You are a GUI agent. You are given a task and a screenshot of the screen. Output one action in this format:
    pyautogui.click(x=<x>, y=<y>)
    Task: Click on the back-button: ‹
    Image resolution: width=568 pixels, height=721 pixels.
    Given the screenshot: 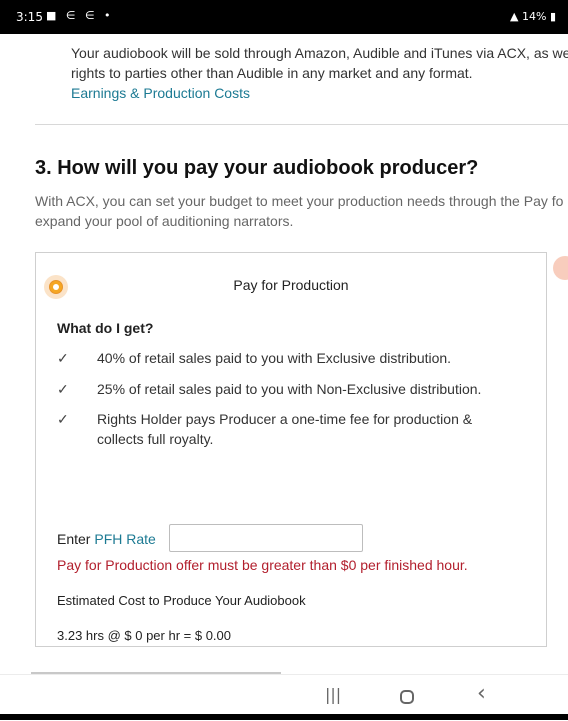 What is the action you would take?
    pyautogui.click(x=481, y=693)
    